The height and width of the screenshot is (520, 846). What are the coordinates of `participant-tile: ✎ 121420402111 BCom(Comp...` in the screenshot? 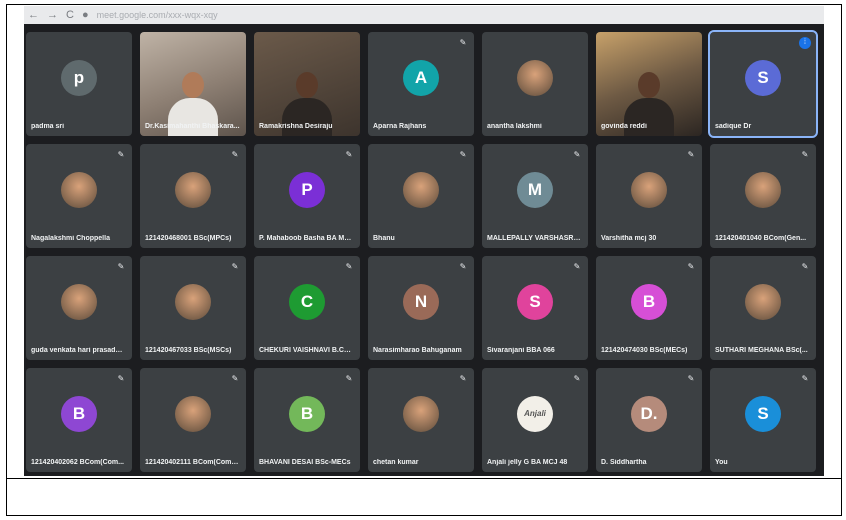 It's located at (193, 420).